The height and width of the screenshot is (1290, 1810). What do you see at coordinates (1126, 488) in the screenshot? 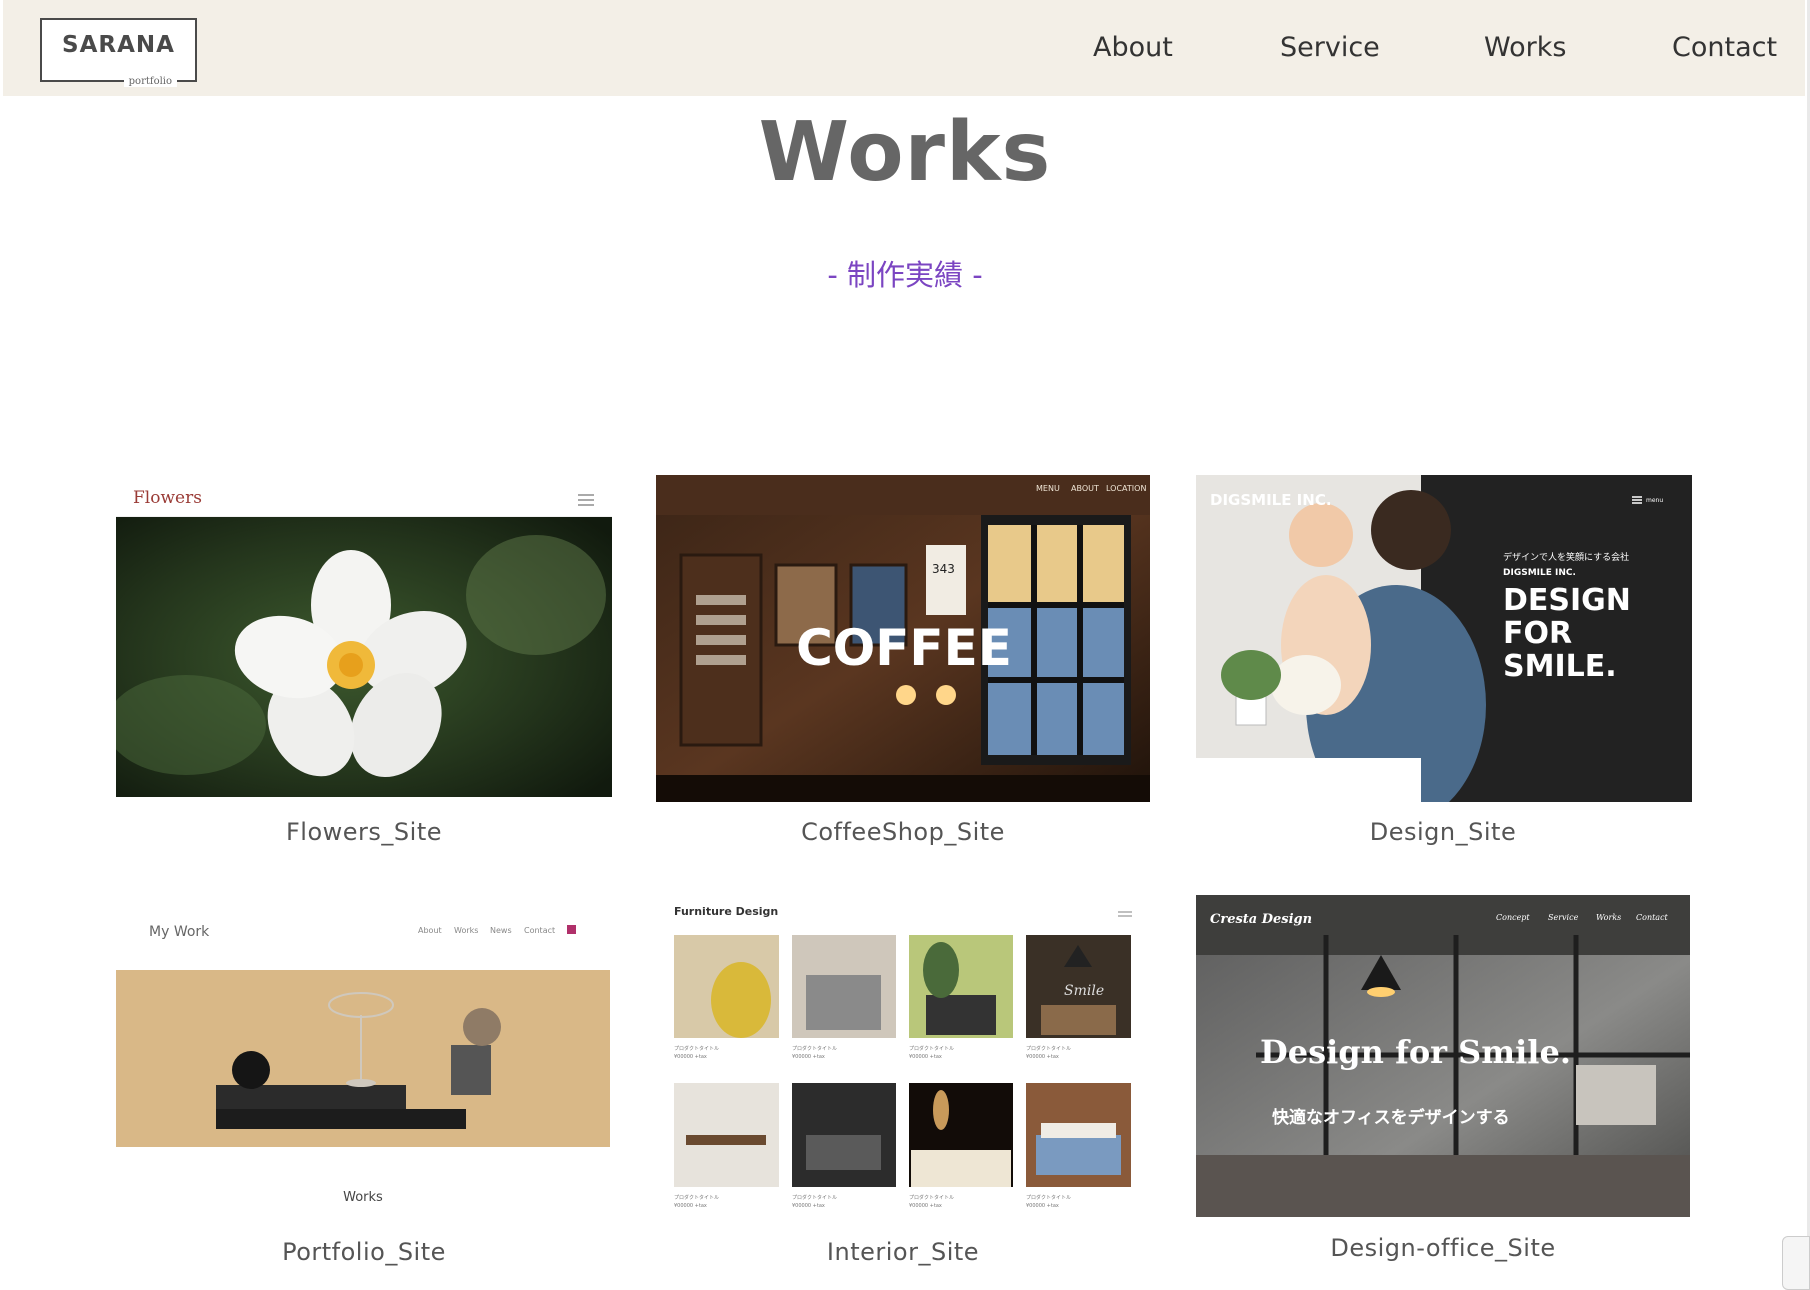
I see `coffee-nav-location: LOCATION` at bounding box center [1126, 488].